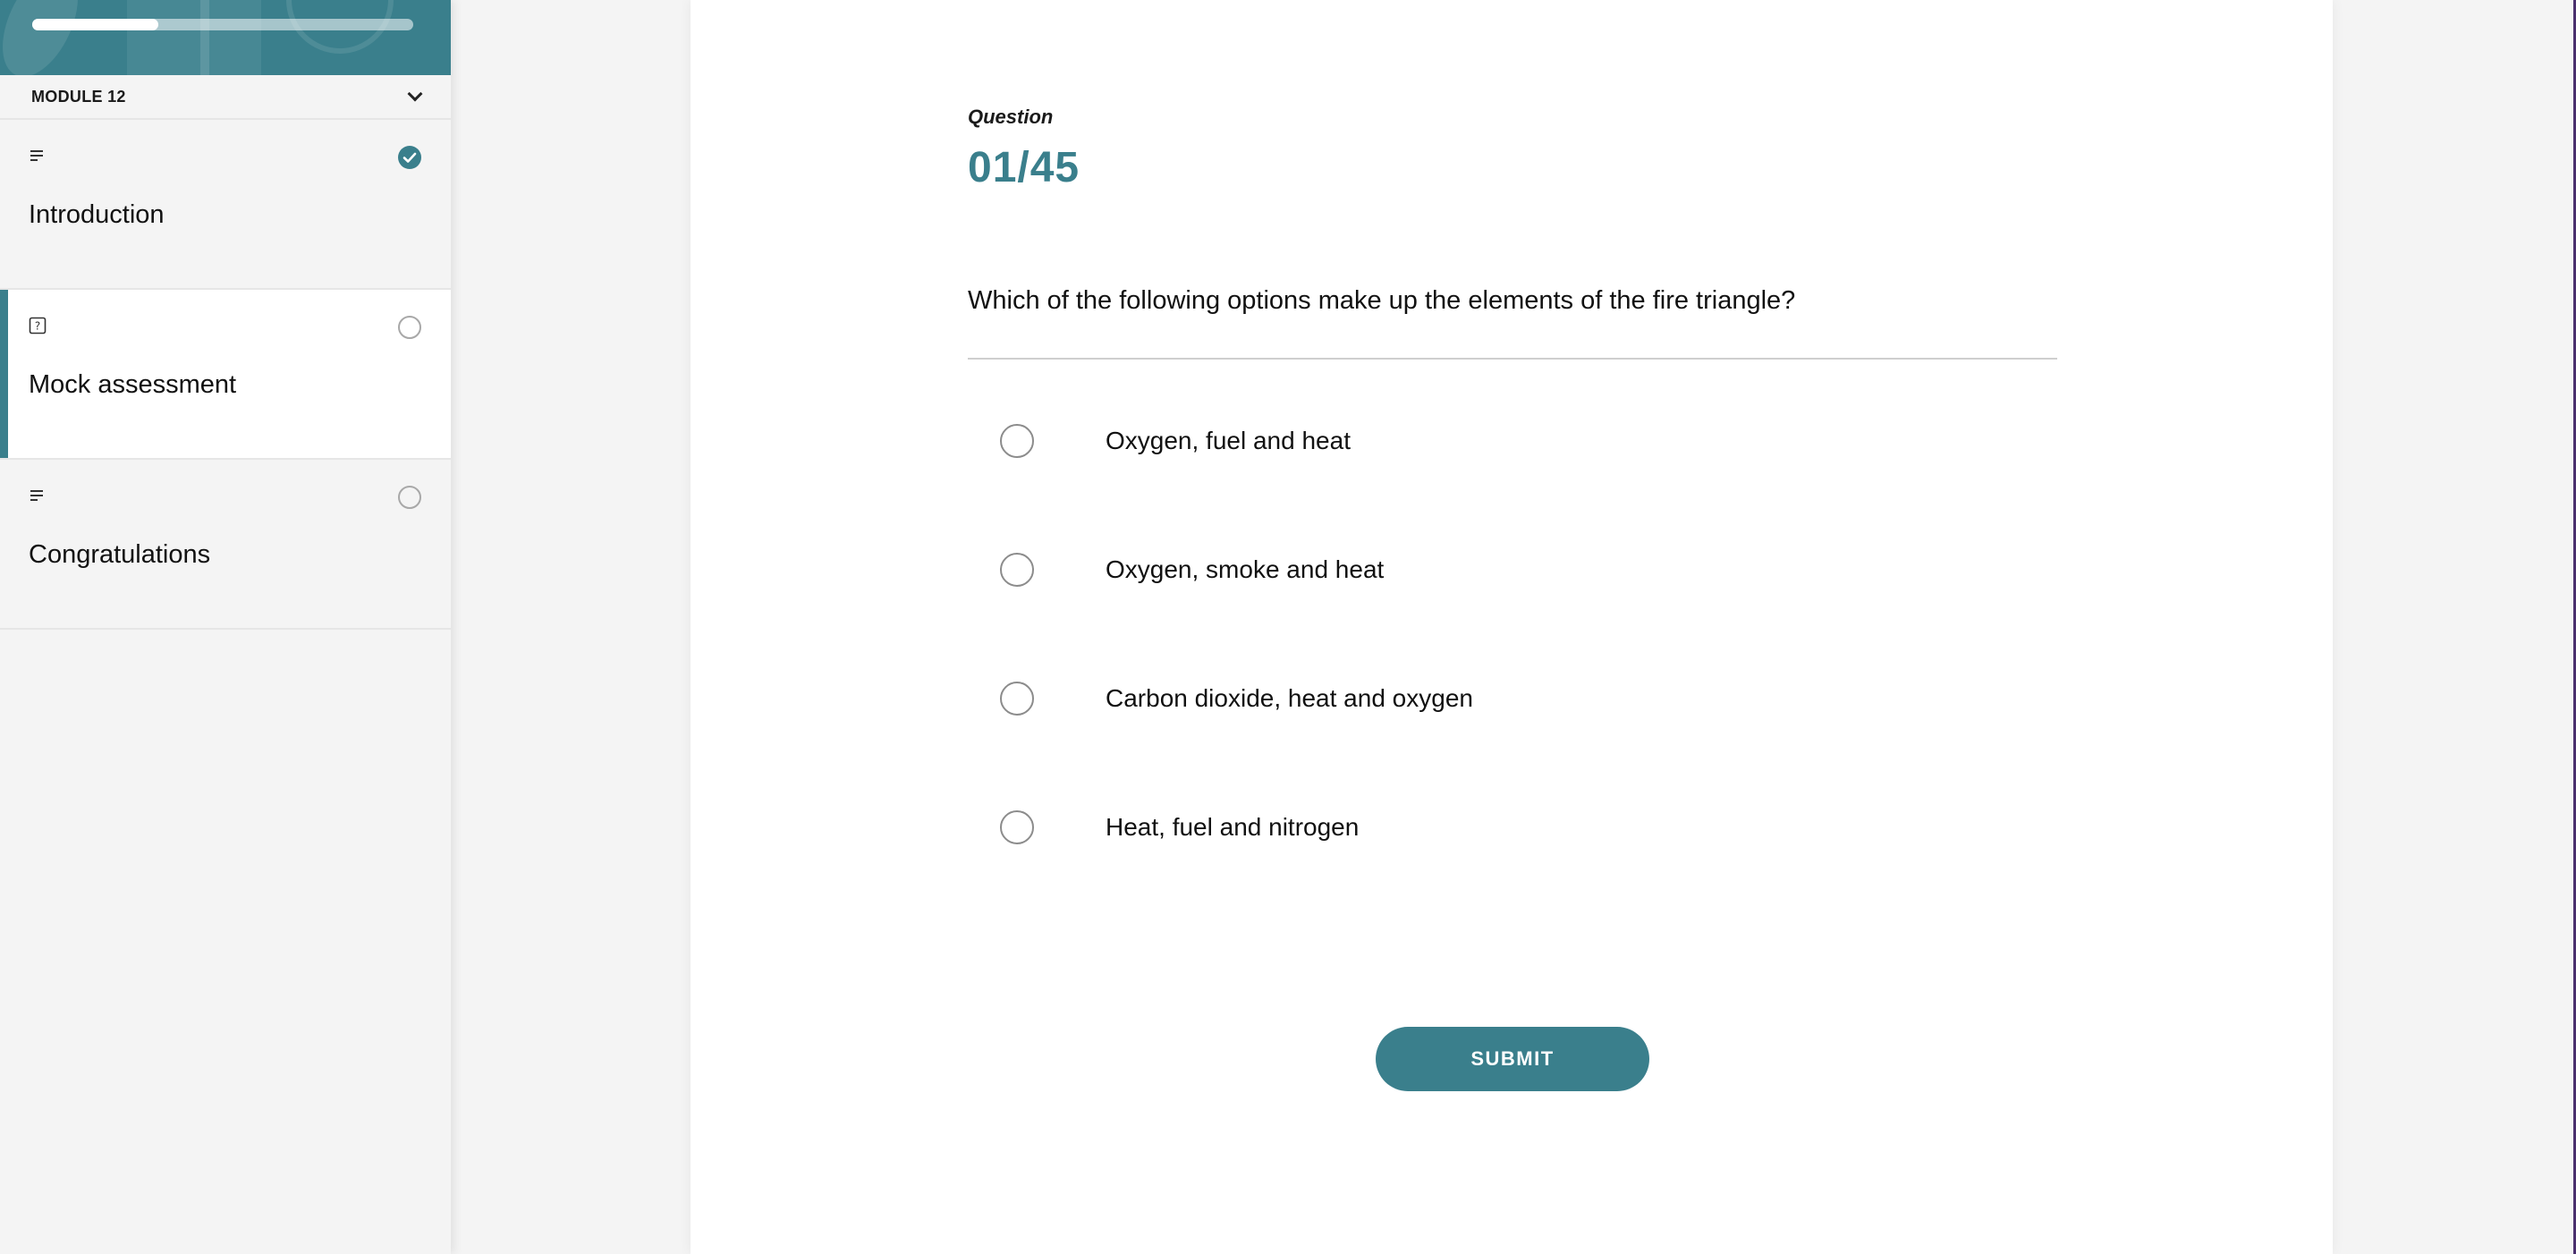  I want to click on course-progress-bar, so click(222, 24).